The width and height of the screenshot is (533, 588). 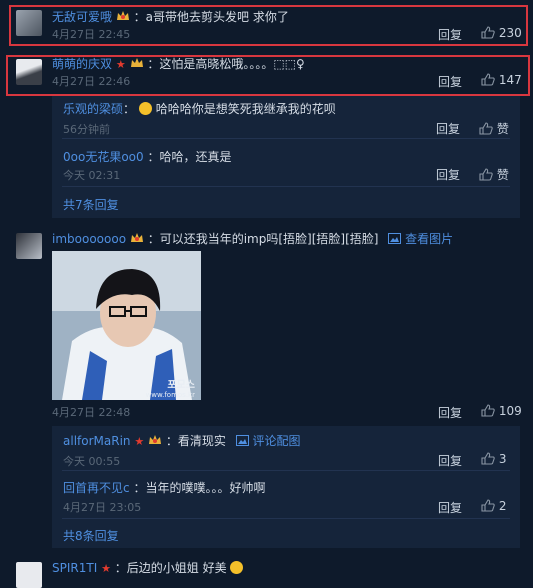 I want to click on more-replies-link: 共8条回复, so click(x=91, y=535).